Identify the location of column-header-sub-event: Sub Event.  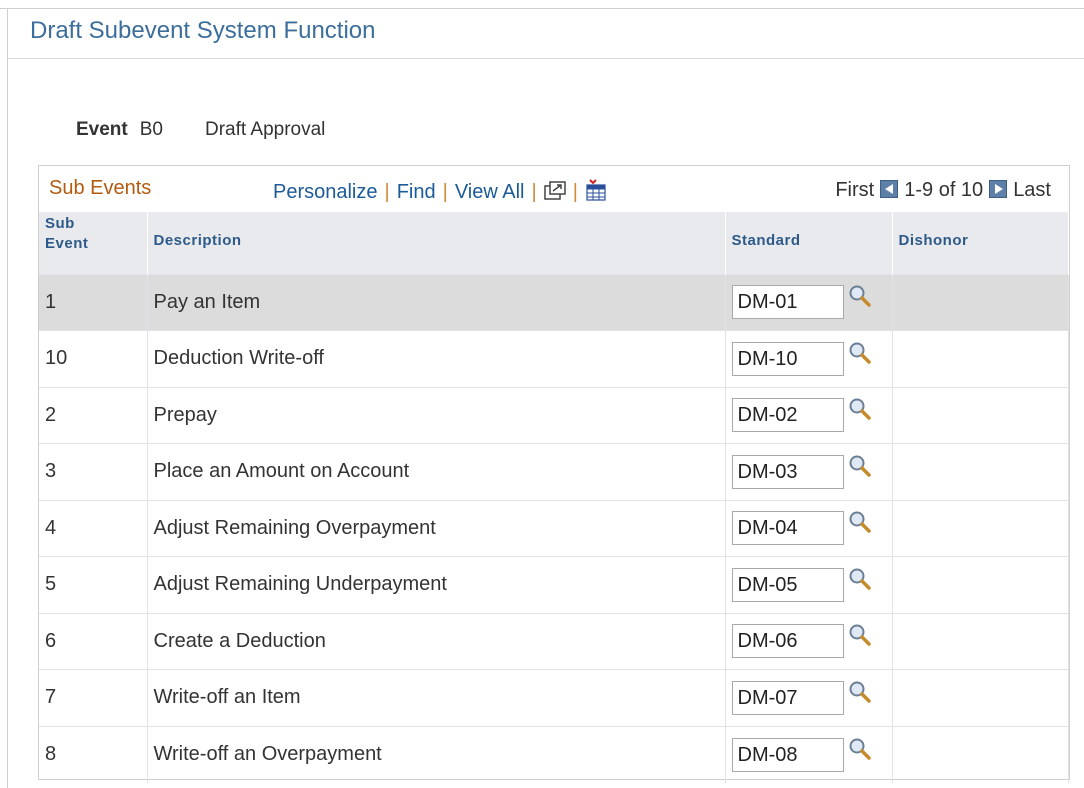
(93, 243).